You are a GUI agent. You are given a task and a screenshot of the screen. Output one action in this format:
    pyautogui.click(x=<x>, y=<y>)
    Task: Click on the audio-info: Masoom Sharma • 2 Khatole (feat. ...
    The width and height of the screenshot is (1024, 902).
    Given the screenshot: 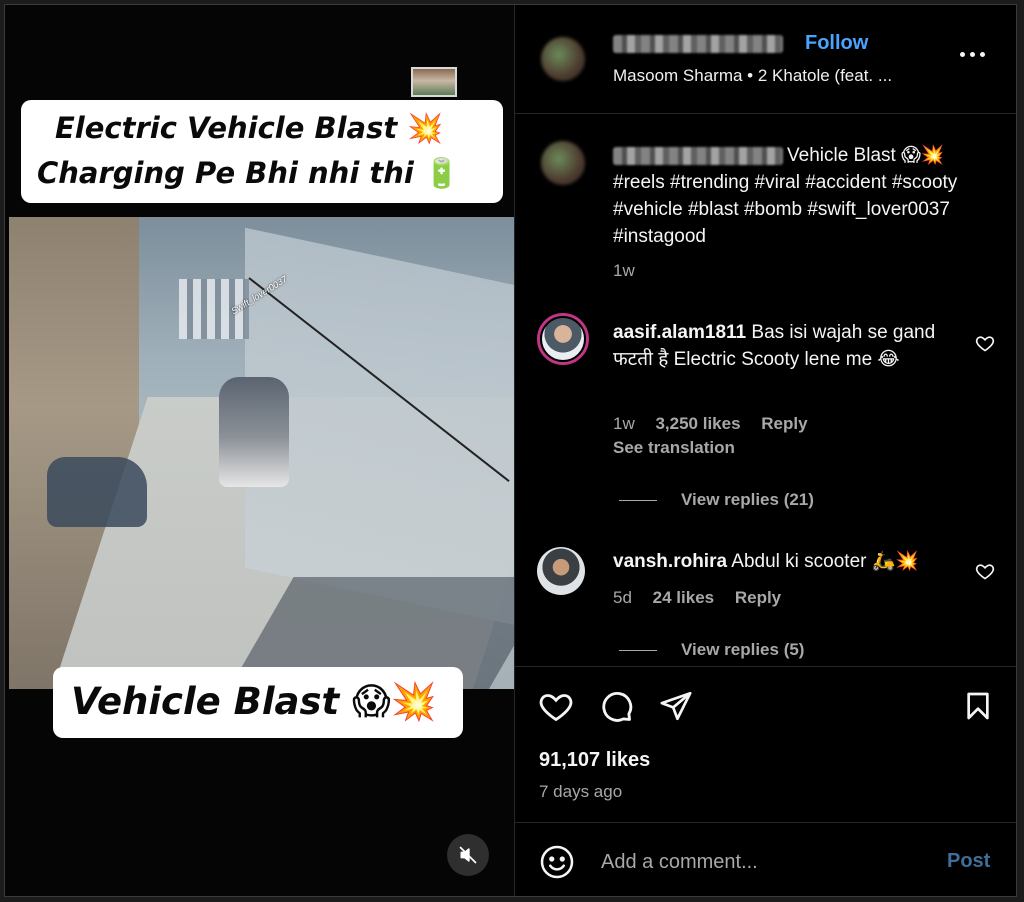 What is the action you would take?
    pyautogui.click(x=752, y=76)
    